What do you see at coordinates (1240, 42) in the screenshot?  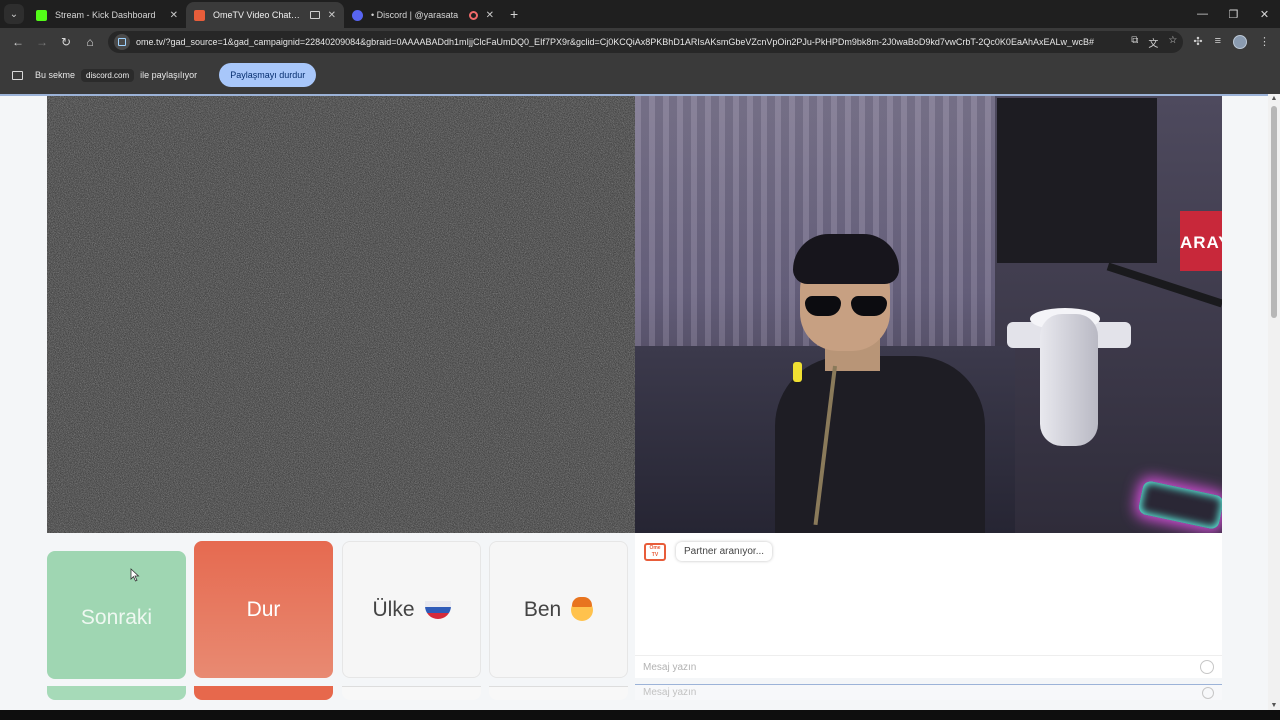 I see `profile-avatar` at bounding box center [1240, 42].